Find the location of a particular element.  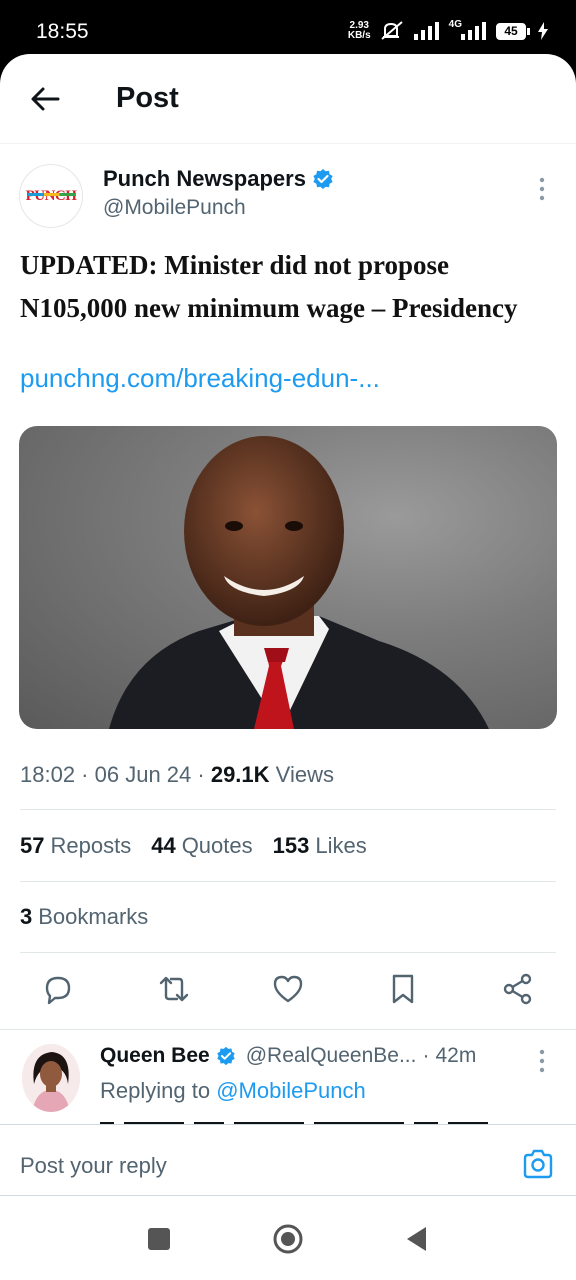

post-meta: 18:02 · 06 Jun 24 · 29.1K Views is located at coordinates (177, 774).